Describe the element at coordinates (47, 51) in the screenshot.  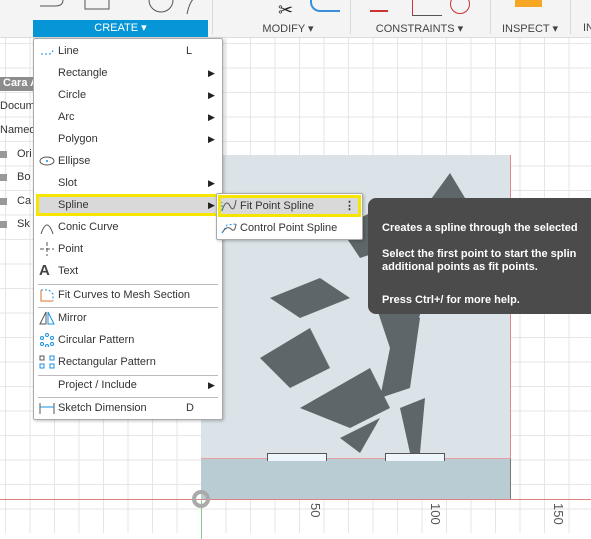
I see `line-icon` at that location.